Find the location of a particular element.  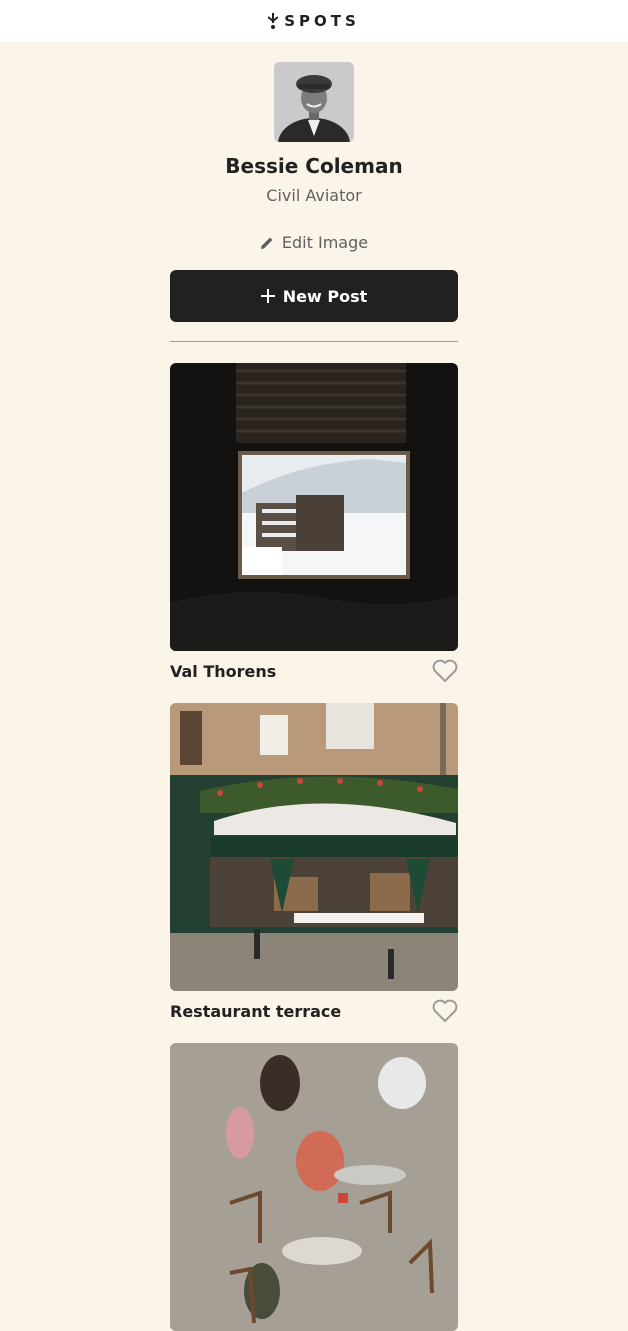

cafe-terrace-crowd-photo is located at coordinates (314, 1187).